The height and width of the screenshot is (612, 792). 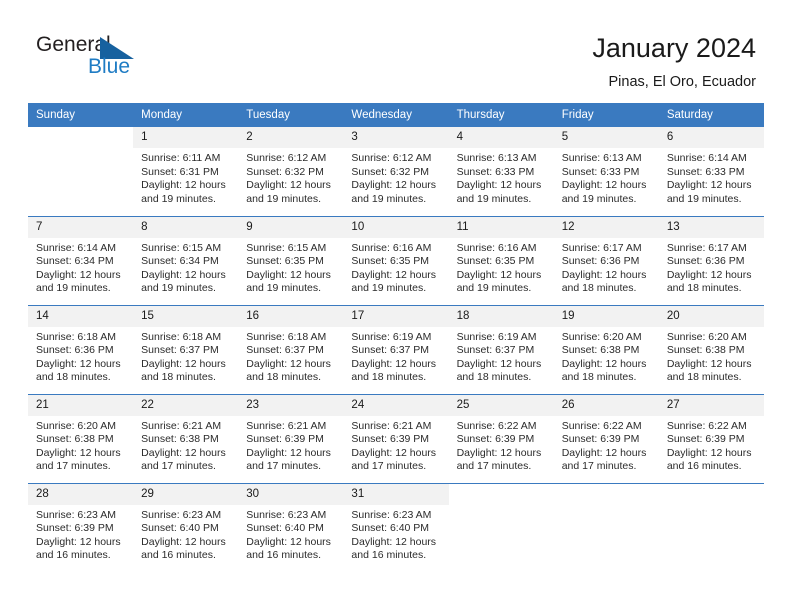 I want to click on weekday-header-wednesday: Wednesday, so click(x=396, y=115).